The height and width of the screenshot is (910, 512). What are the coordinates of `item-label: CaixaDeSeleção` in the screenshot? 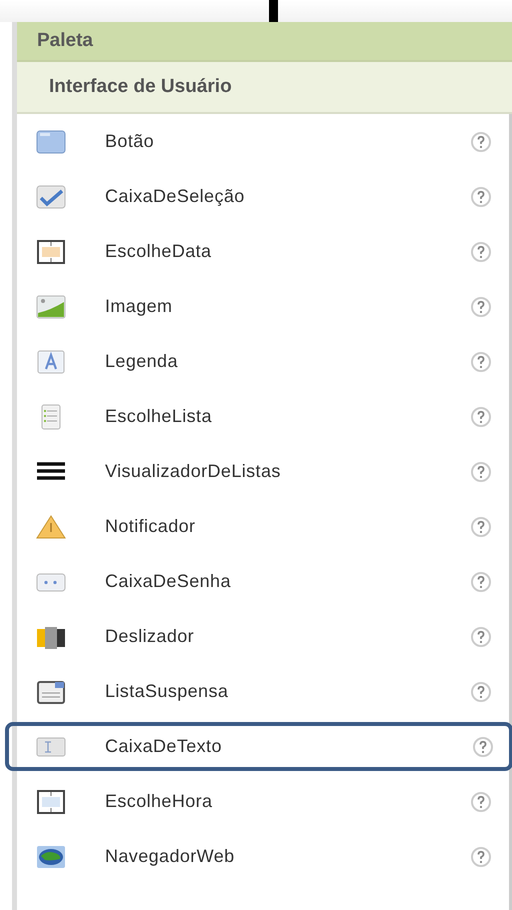 It's located at (175, 196).